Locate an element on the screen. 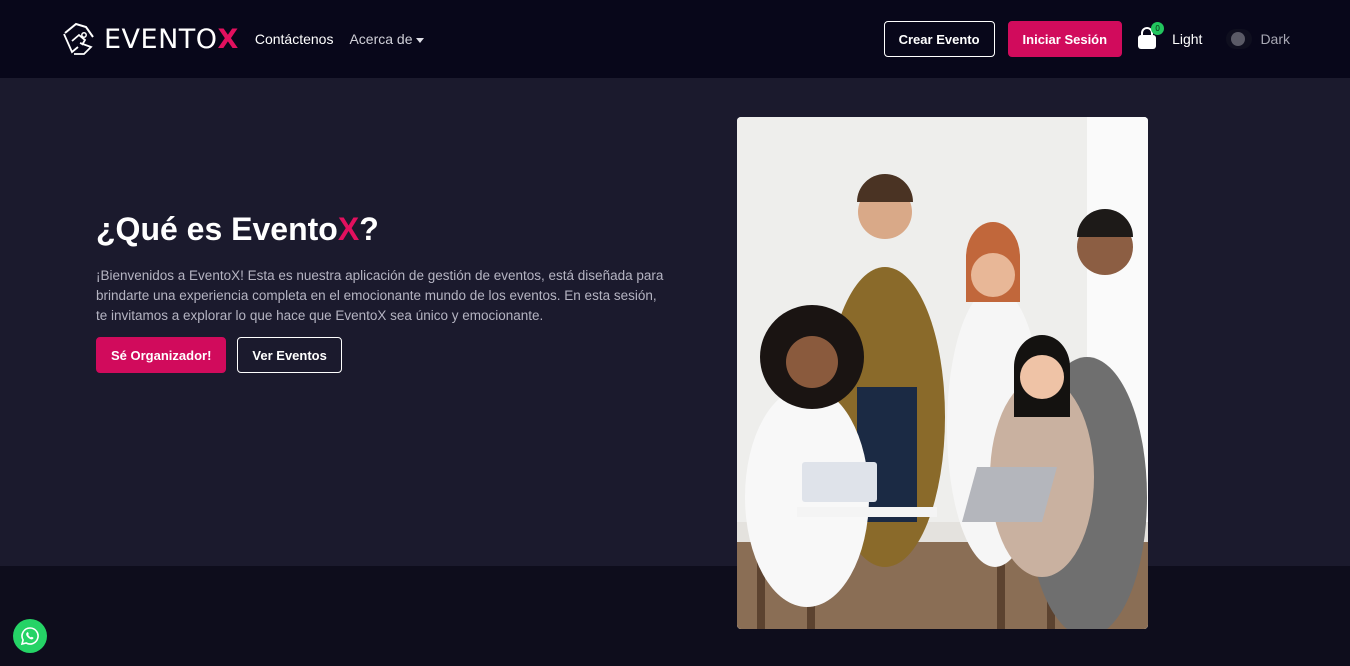 This screenshot has width=1350, height=666. hero-buttons: Sé Organizador! Ver Eventos is located at coordinates (219, 355).